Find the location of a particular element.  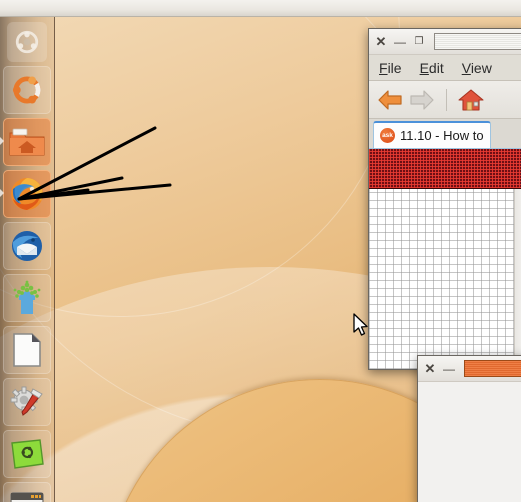

home-icon is located at coordinates (471, 100).